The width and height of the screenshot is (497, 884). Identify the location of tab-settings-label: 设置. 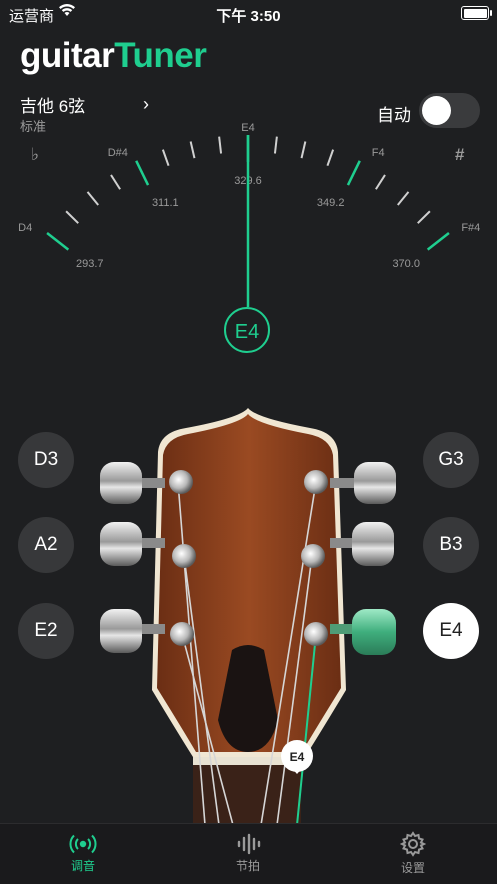
(412, 868).